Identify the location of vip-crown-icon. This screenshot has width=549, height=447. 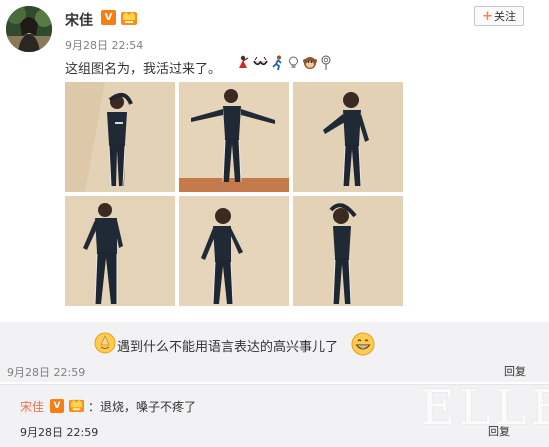
(129, 17).